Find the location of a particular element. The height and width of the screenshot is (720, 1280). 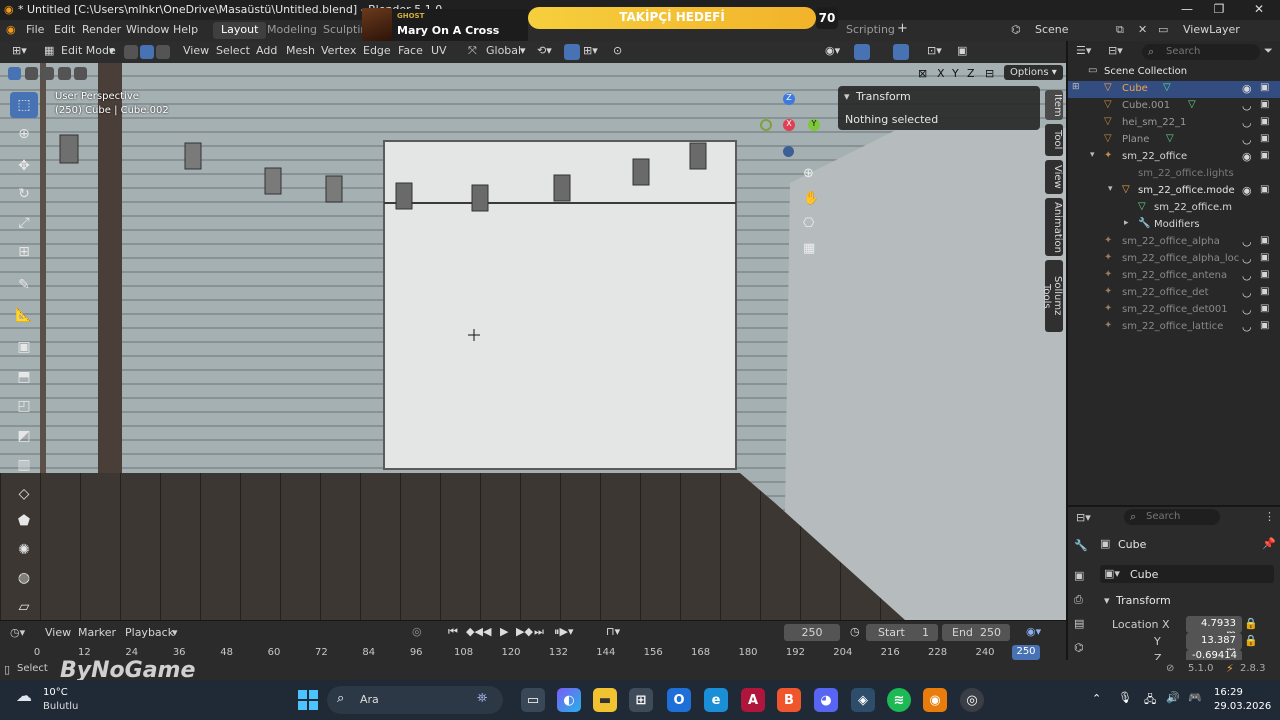

menu-select: Select is located at coordinates (233, 52).